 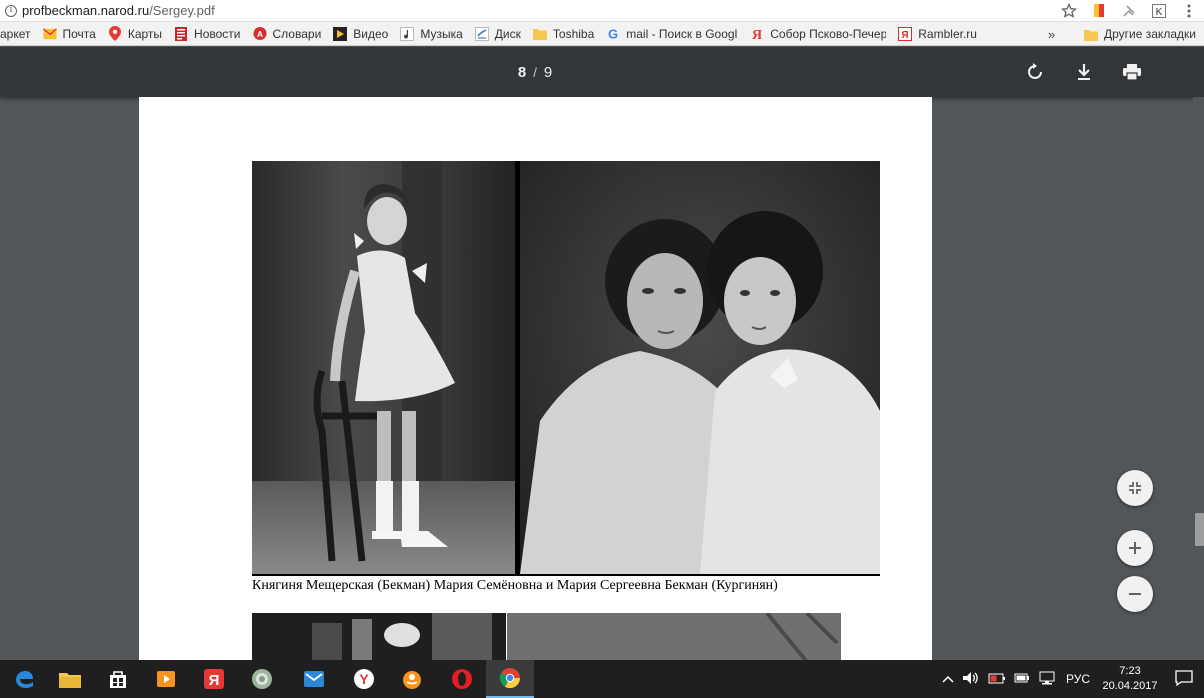 I want to click on bookmark-label: Музыка, so click(x=441, y=33).